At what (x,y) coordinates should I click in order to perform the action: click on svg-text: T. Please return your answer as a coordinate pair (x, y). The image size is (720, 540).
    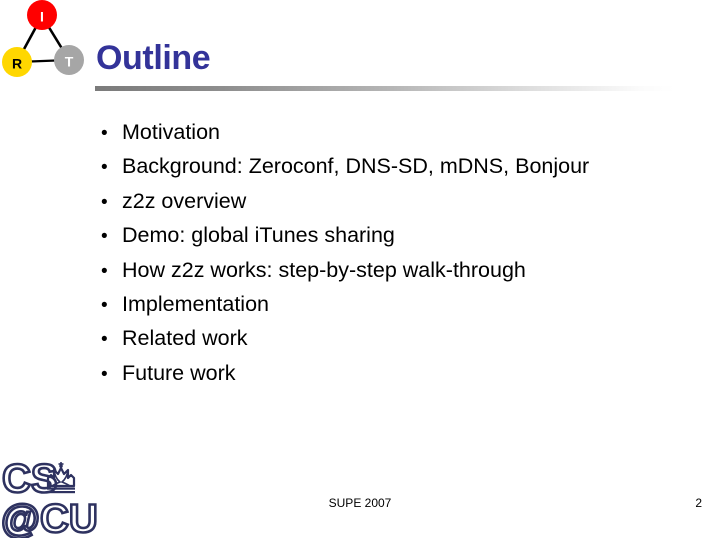
    Looking at the image, I should click on (69, 62).